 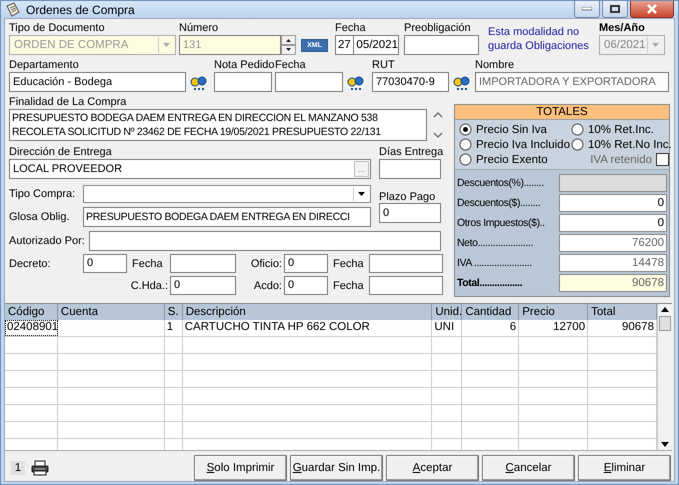 I want to click on field-label: Oficio:, so click(x=266, y=264).